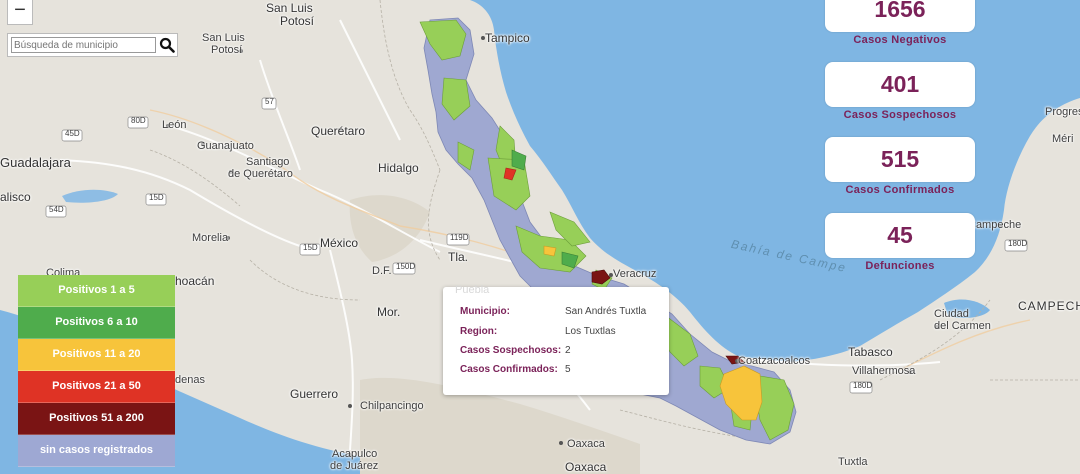 This screenshot has height=474, width=1080. What do you see at coordinates (389, 312) in the screenshot?
I see `label-mor: Mor.` at bounding box center [389, 312].